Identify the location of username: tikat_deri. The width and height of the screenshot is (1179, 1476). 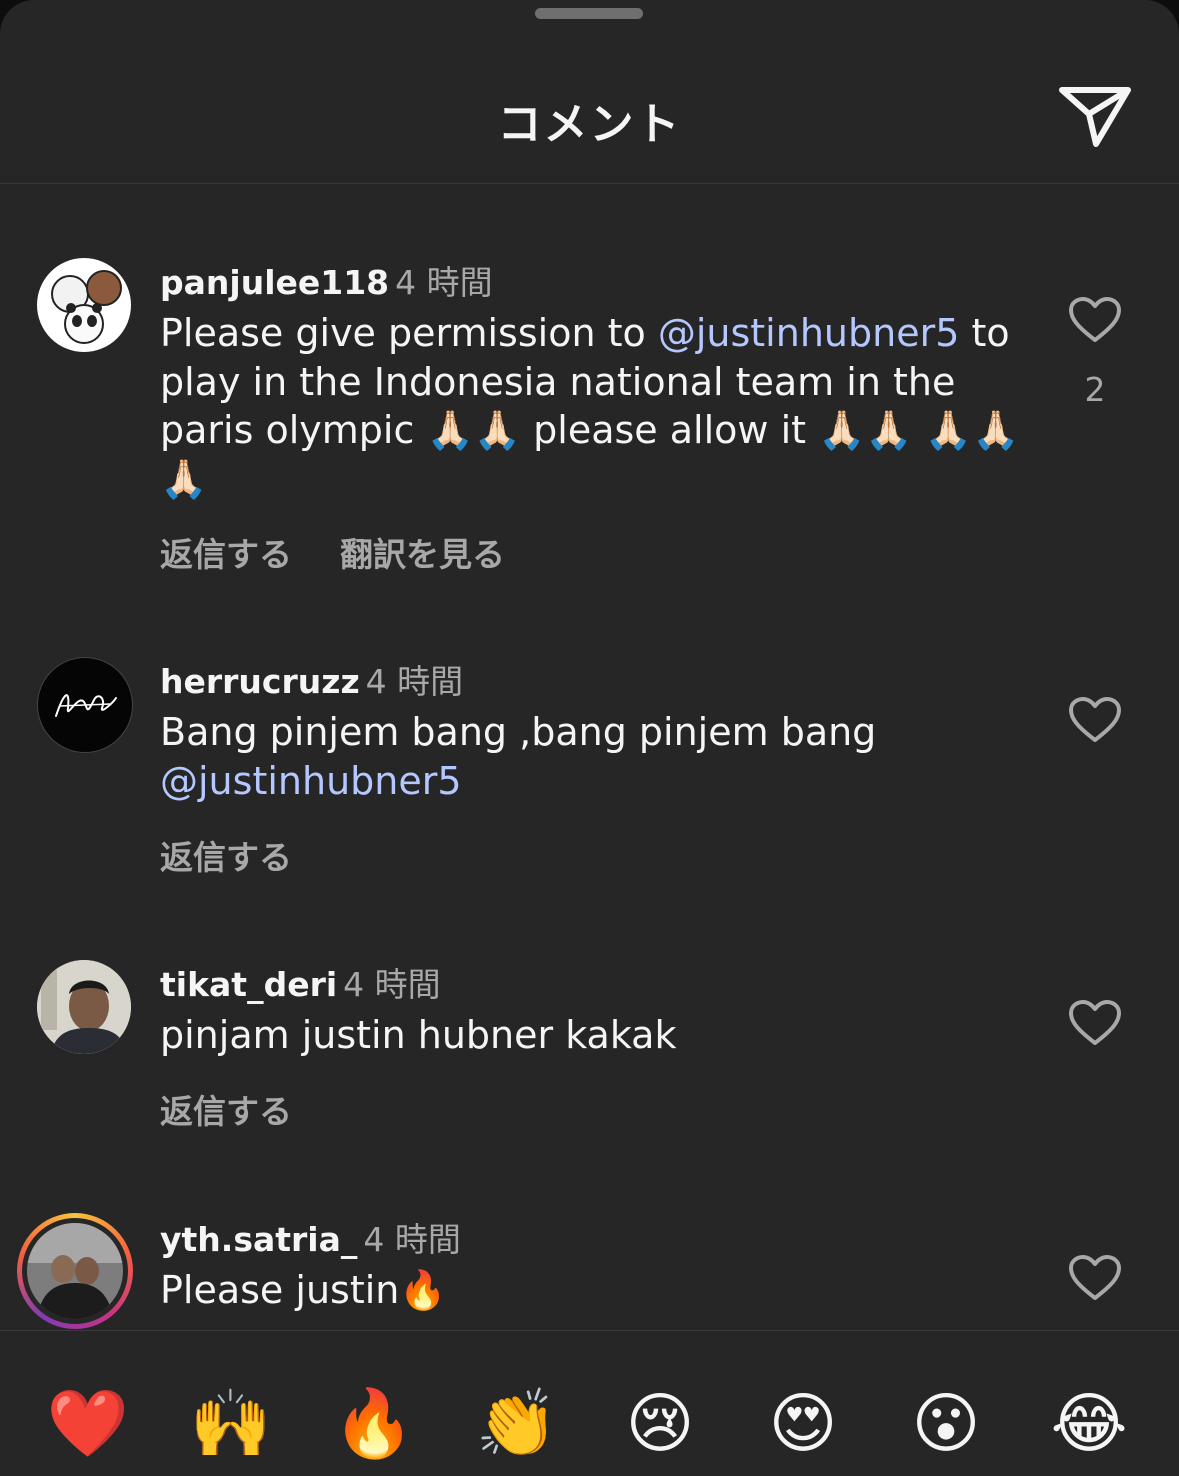
(248, 984).